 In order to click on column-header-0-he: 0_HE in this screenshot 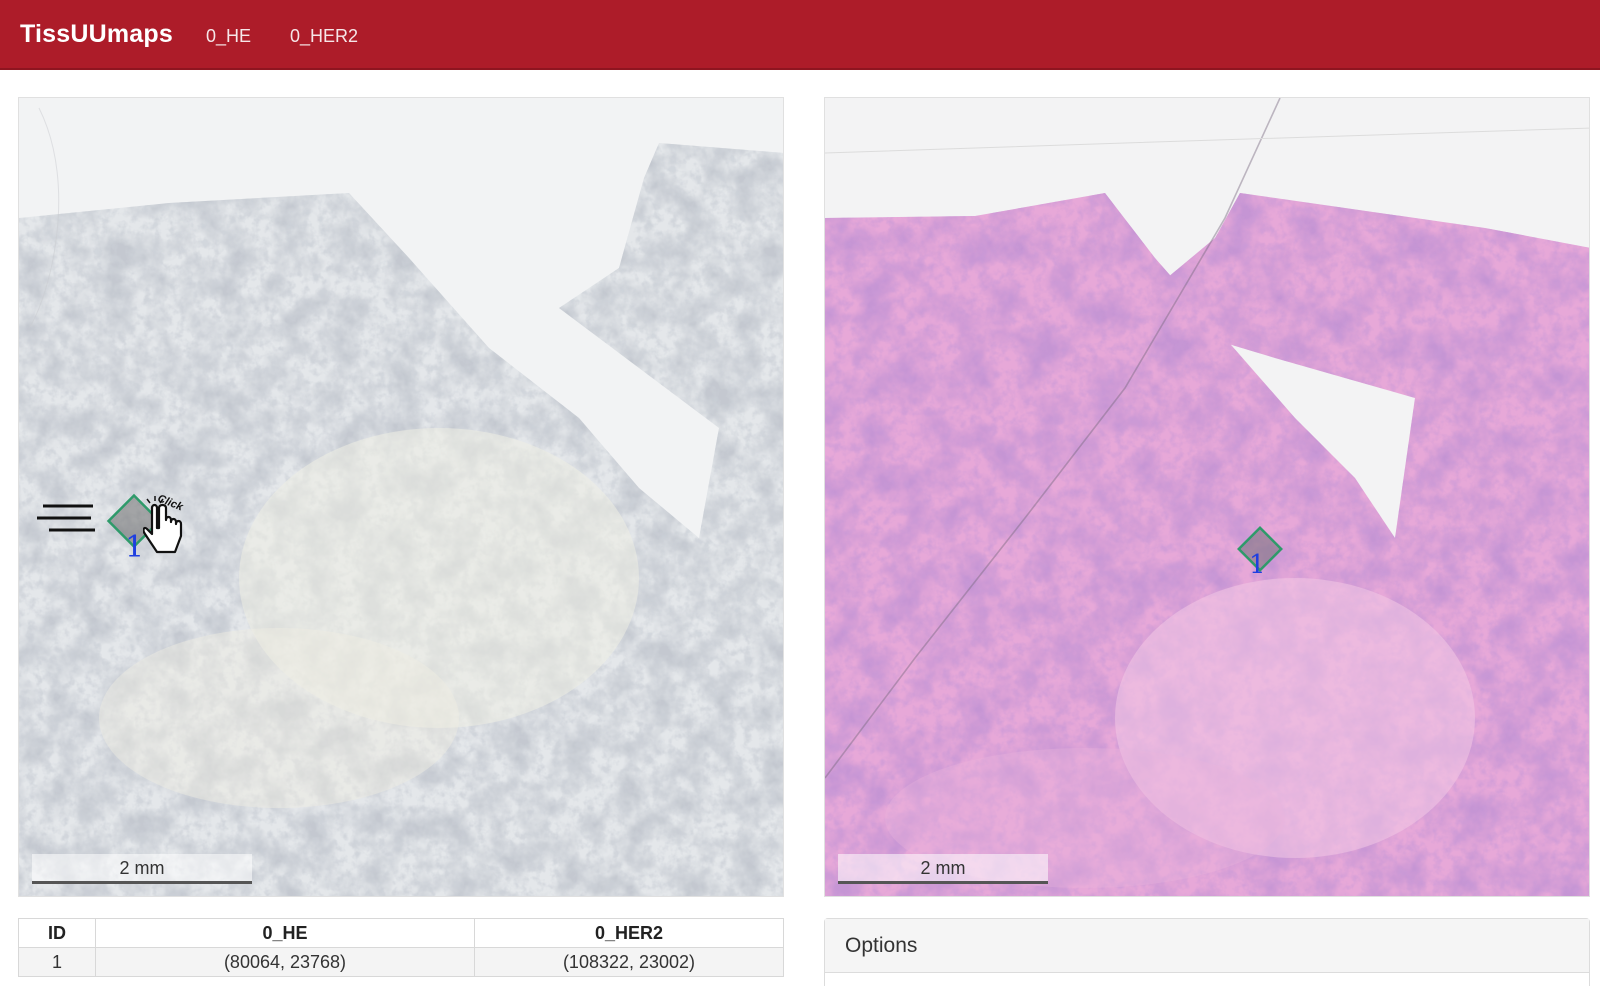, I will do `click(285, 933)`.